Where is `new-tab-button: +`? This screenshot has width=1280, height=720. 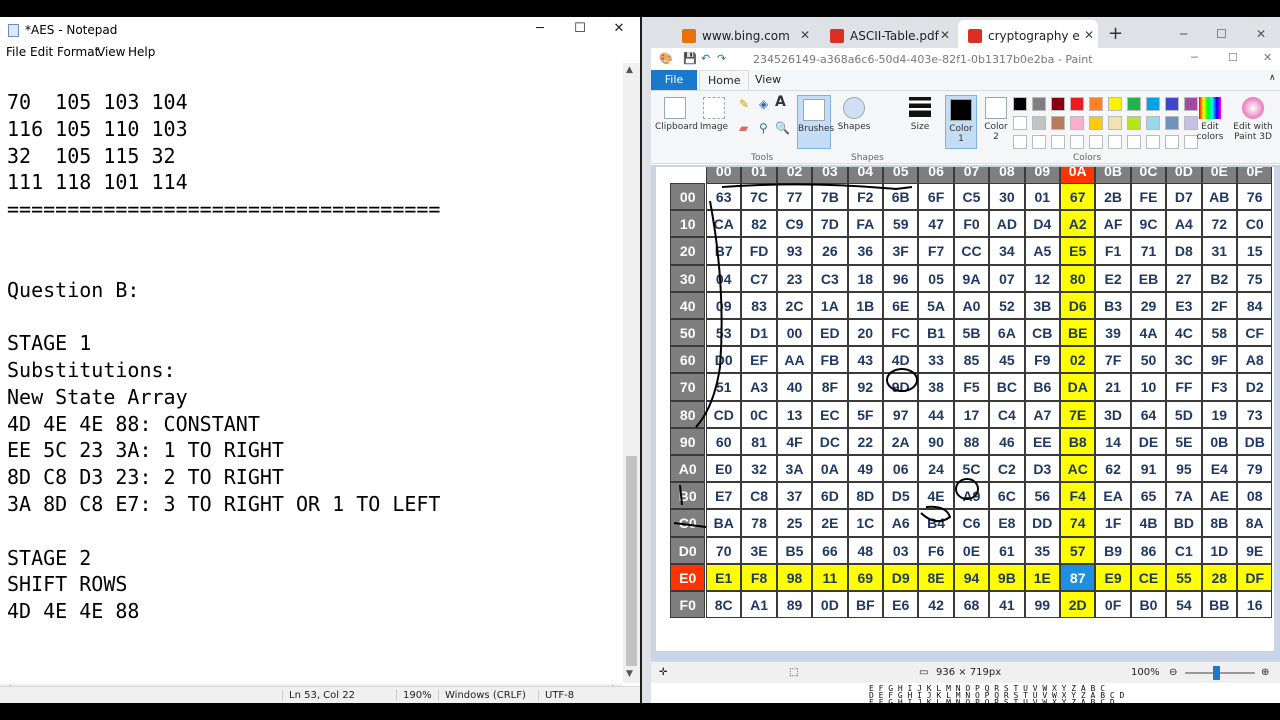 new-tab-button: + is located at coordinates (1115, 33).